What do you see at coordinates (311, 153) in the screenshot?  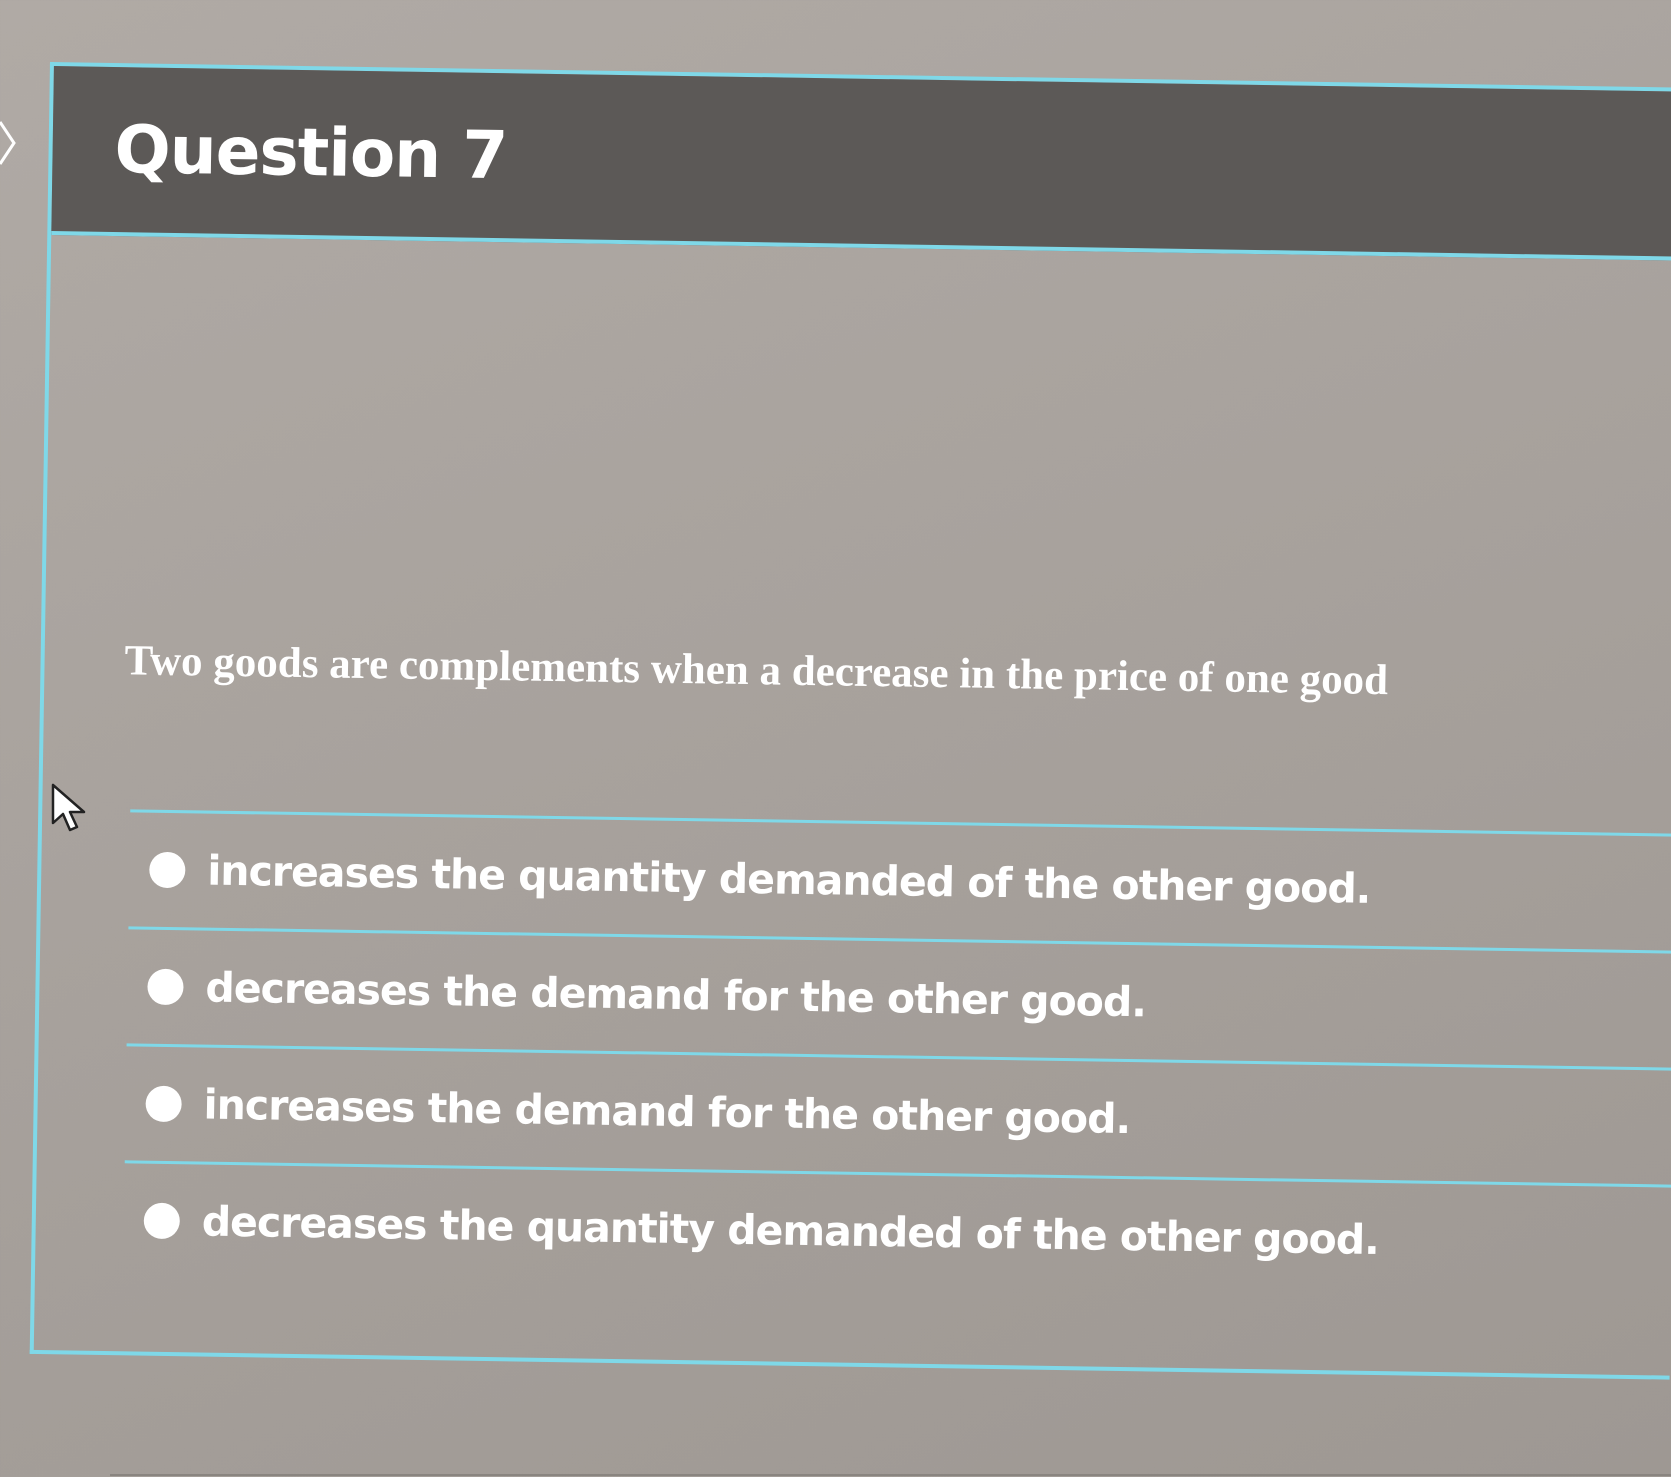 I see `question-title: Question 7` at bounding box center [311, 153].